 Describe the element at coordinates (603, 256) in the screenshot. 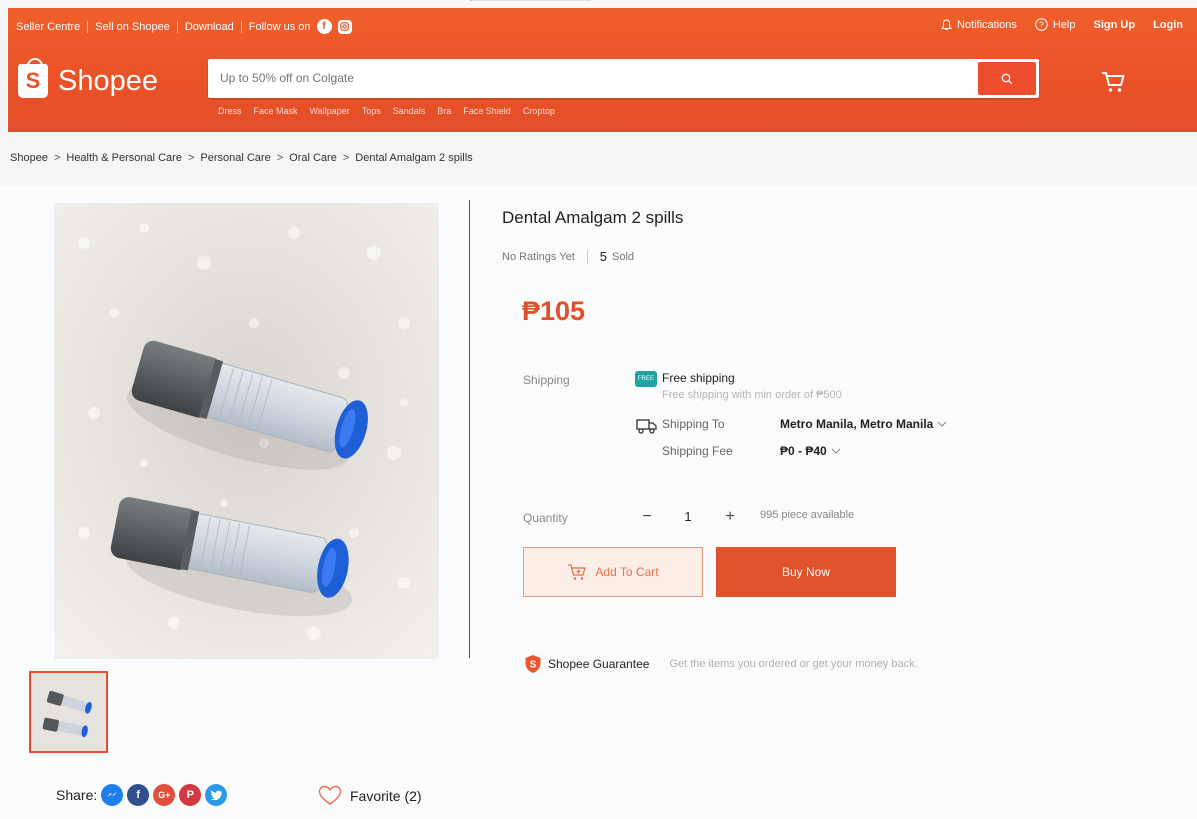

I see `sold-count: 5` at that location.